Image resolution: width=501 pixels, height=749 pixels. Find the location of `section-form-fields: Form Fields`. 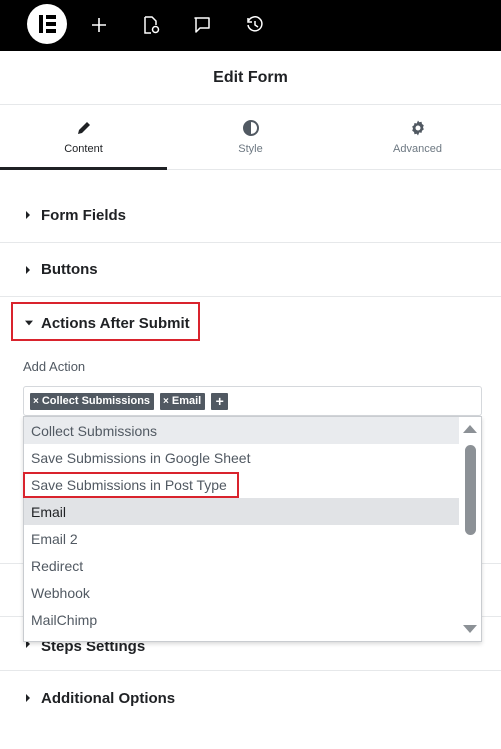

section-form-fields: Form Fields is located at coordinates (250, 215).